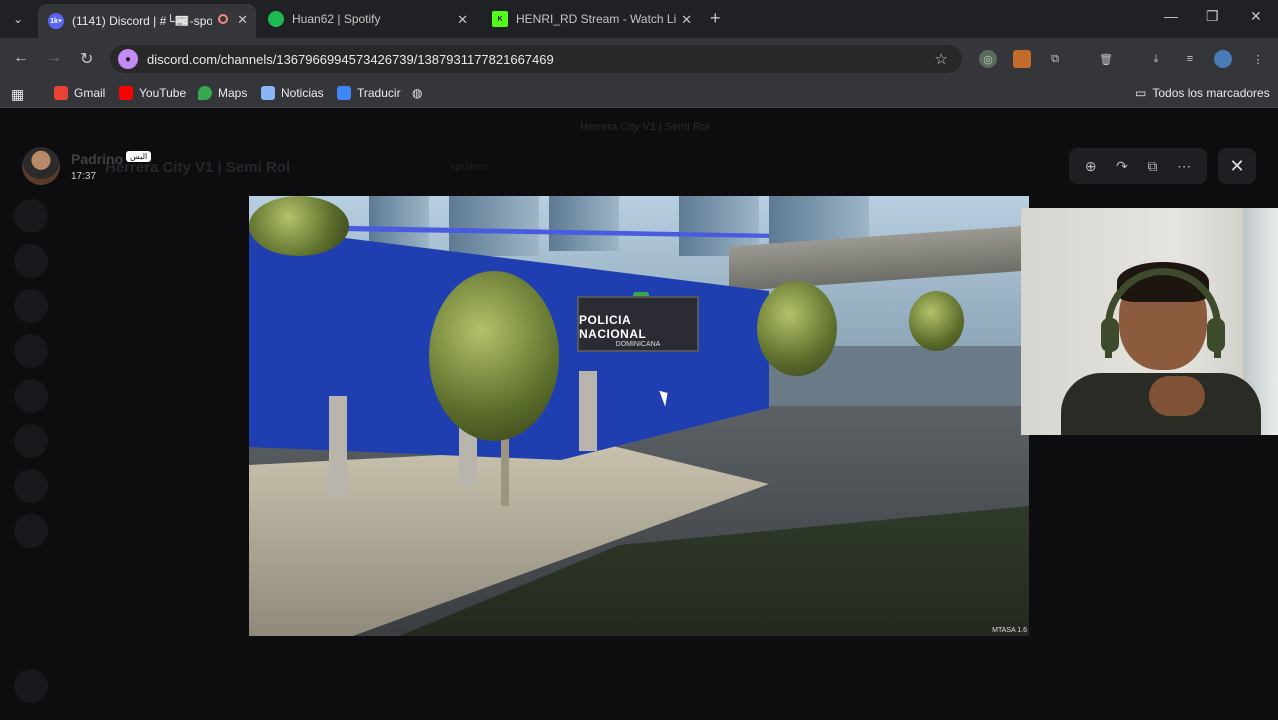 This screenshot has height=720, width=1278. I want to click on channel-name: spoilers, so click(469, 167).